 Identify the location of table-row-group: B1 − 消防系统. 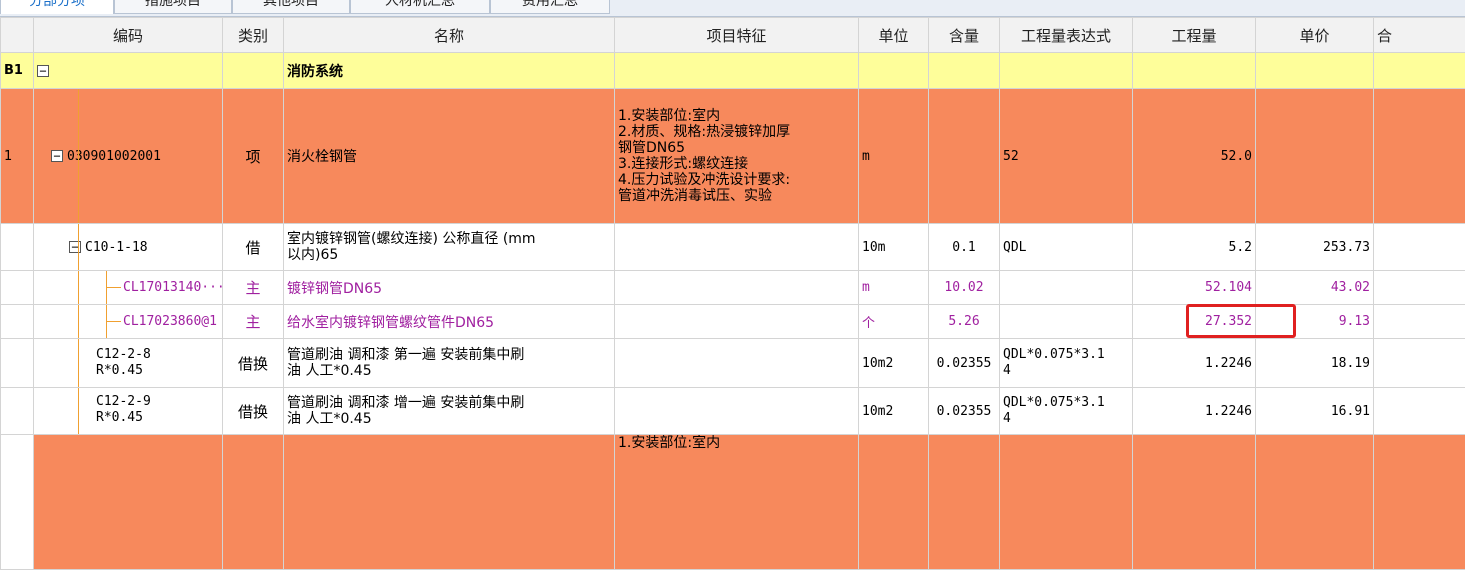
(733, 71).